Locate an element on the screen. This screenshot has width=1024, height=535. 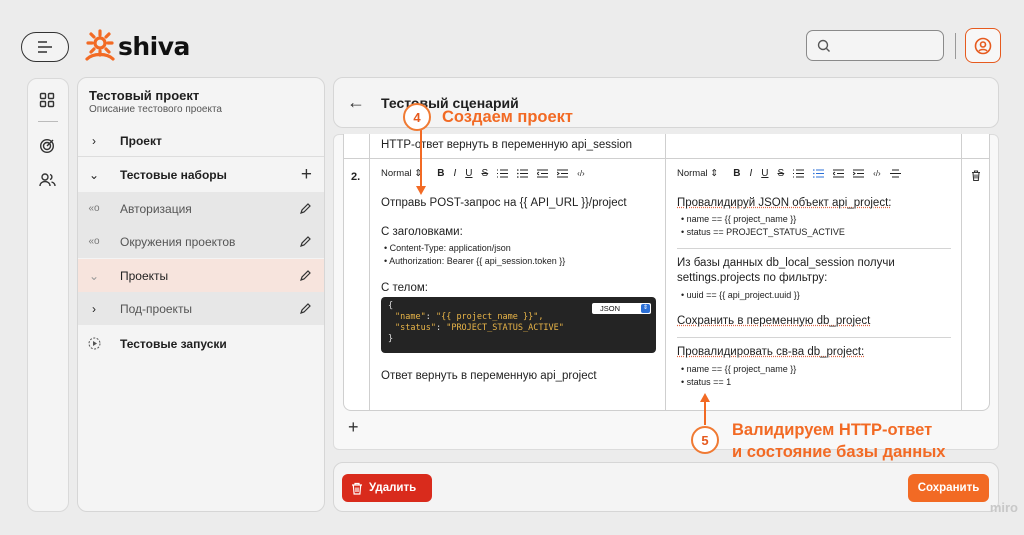
annotation-validate-line1: Валидируем HTTP-ответ is located at coordinates (832, 430).